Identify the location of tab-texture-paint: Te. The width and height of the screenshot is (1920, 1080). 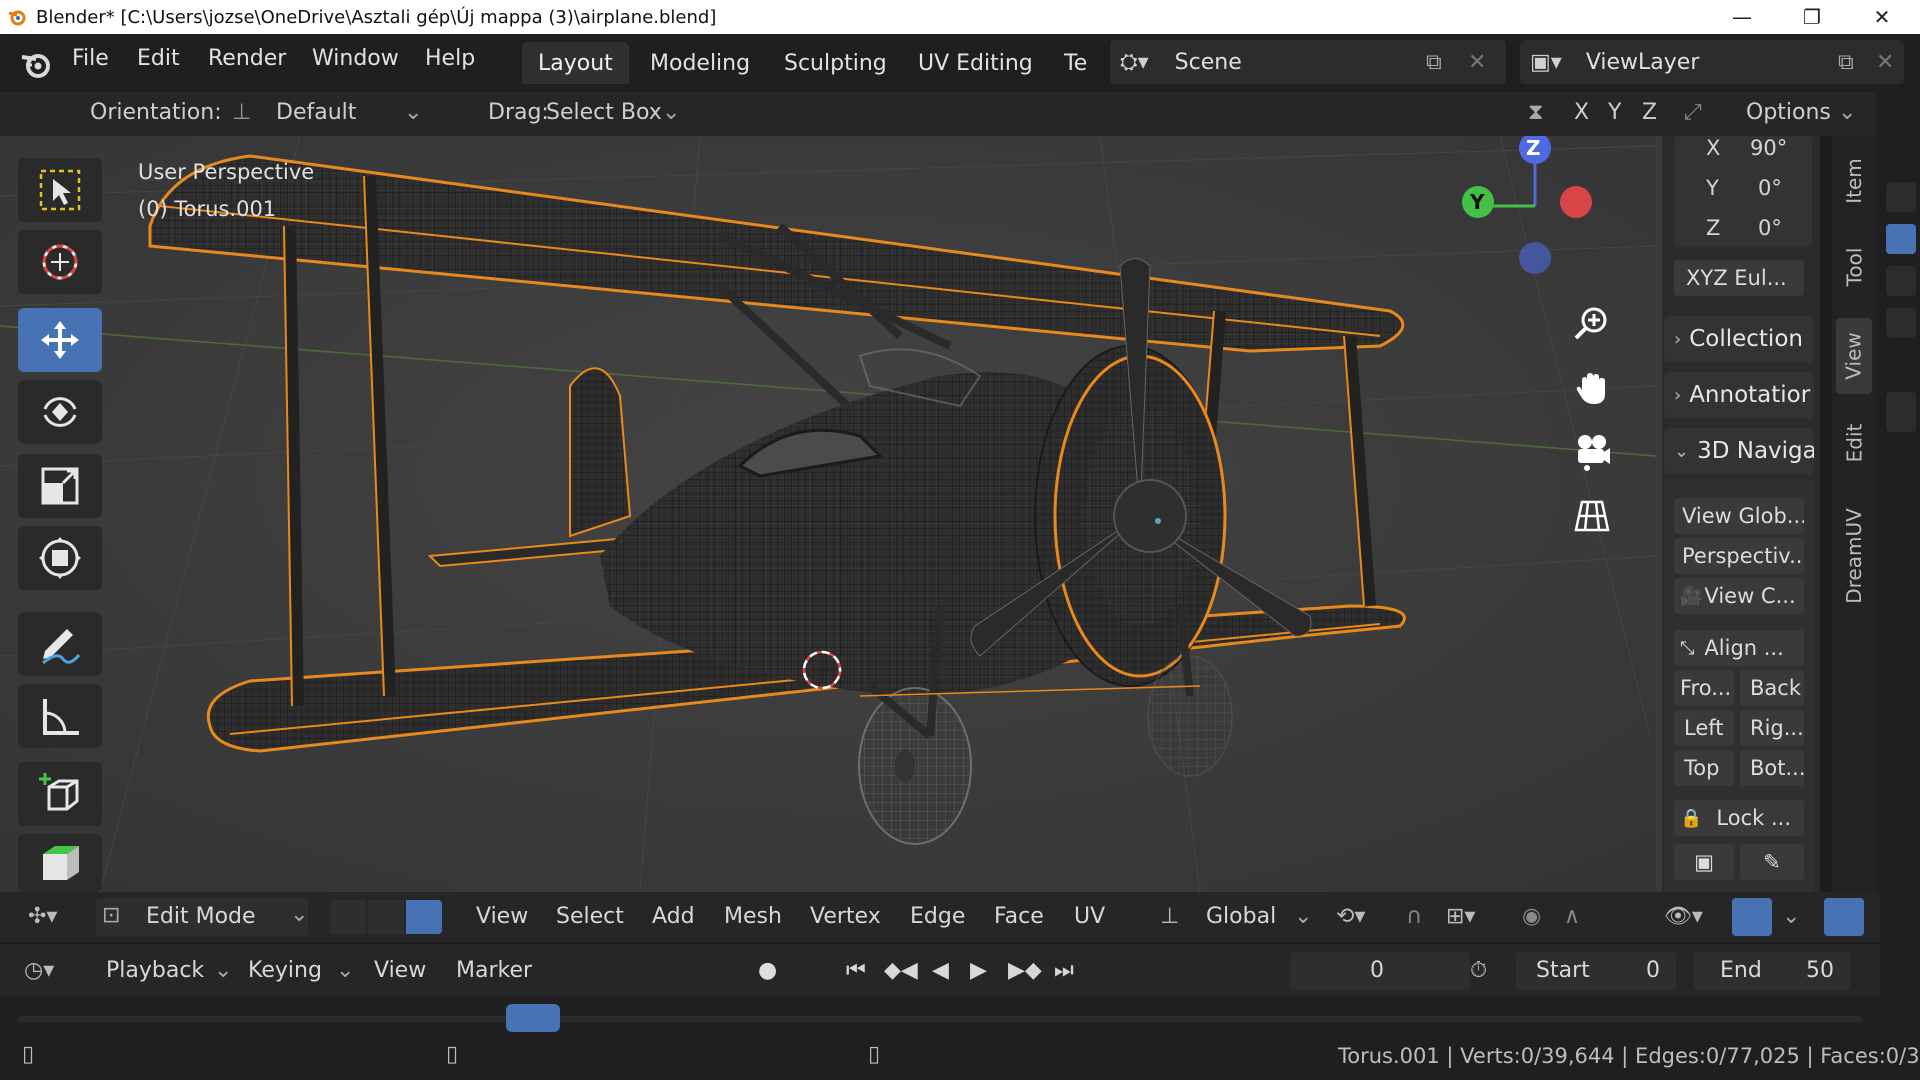
(1075, 63).